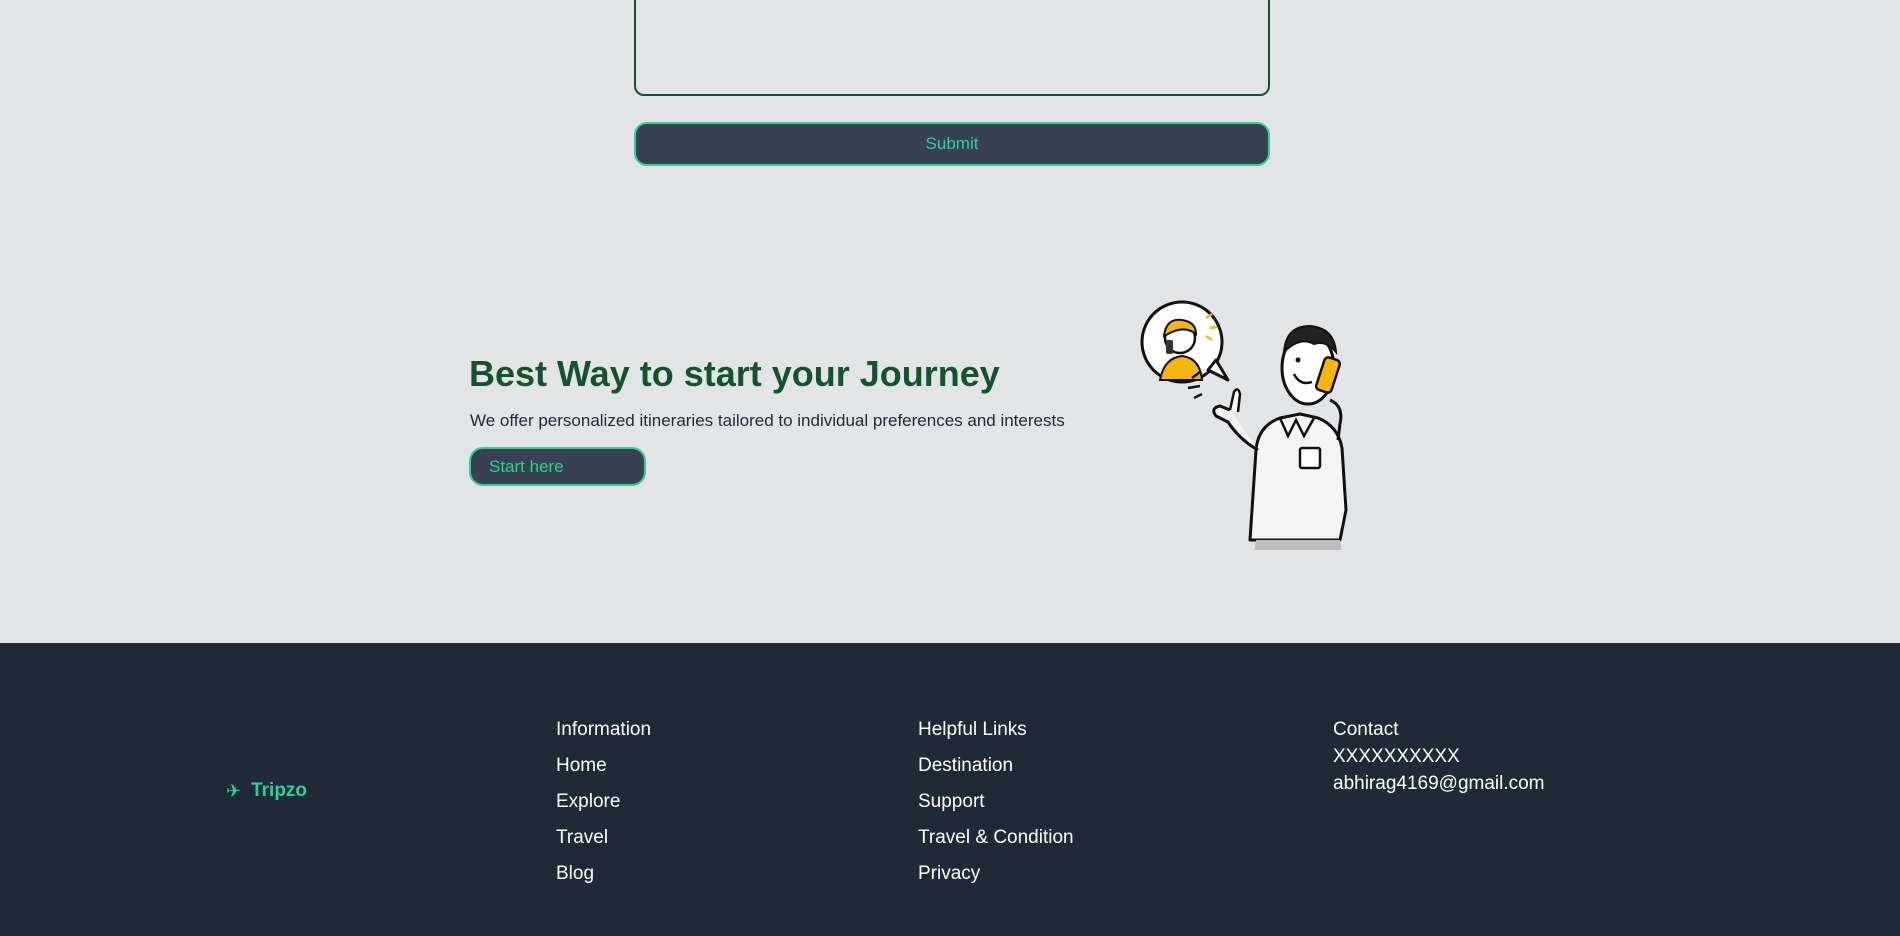 This screenshot has width=1900, height=936. What do you see at coordinates (972, 729) in the screenshot?
I see `helpful-links-heading: Helpful Links` at bounding box center [972, 729].